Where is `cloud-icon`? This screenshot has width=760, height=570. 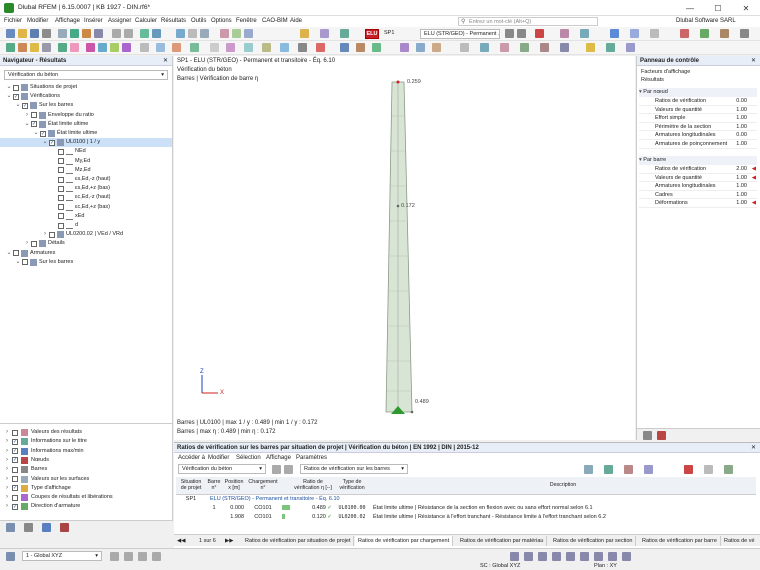
cloud-icon is located at coordinates (634, 33).